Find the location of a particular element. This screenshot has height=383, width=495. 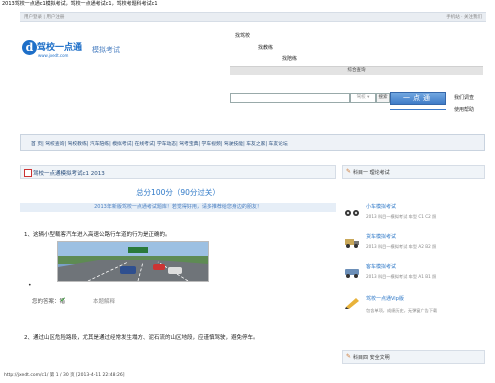

browser-title: 2013驾校一点通c1模拟考试，驾校一点通考试c1，驾校考题科考试c1 is located at coordinates (80, 4).